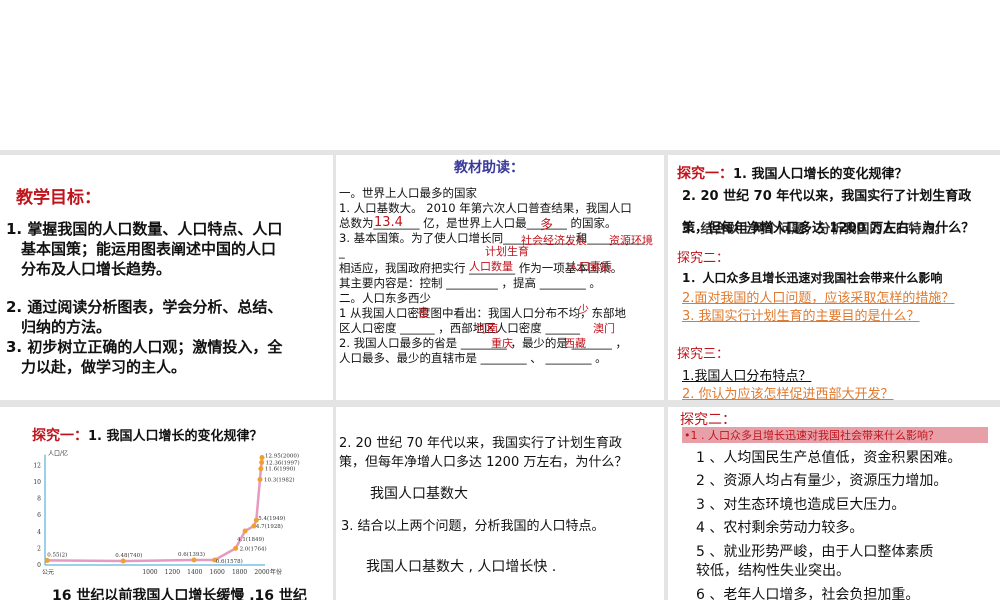  What do you see at coordinates (419, 494) in the screenshot?
I see `answer: 我国人口基数大` at bounding box center [419, 494].